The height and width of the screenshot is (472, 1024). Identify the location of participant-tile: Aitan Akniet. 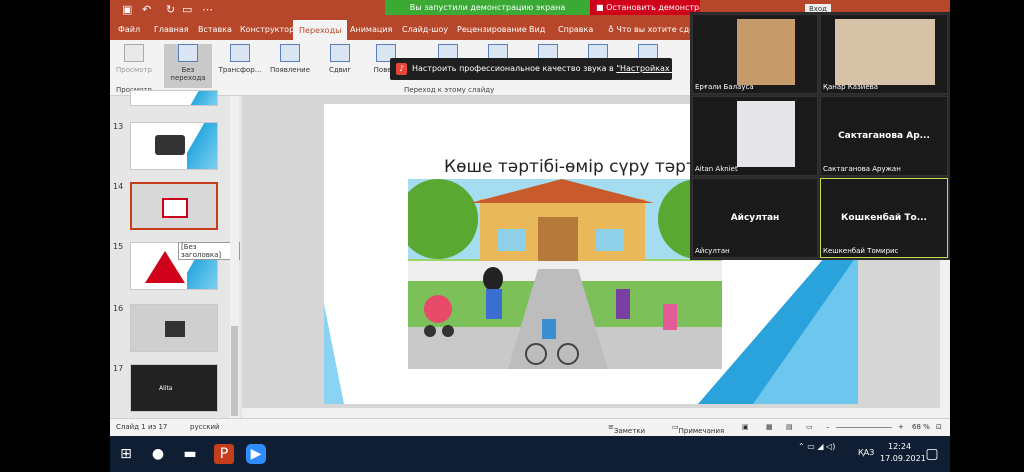
(755, 136).